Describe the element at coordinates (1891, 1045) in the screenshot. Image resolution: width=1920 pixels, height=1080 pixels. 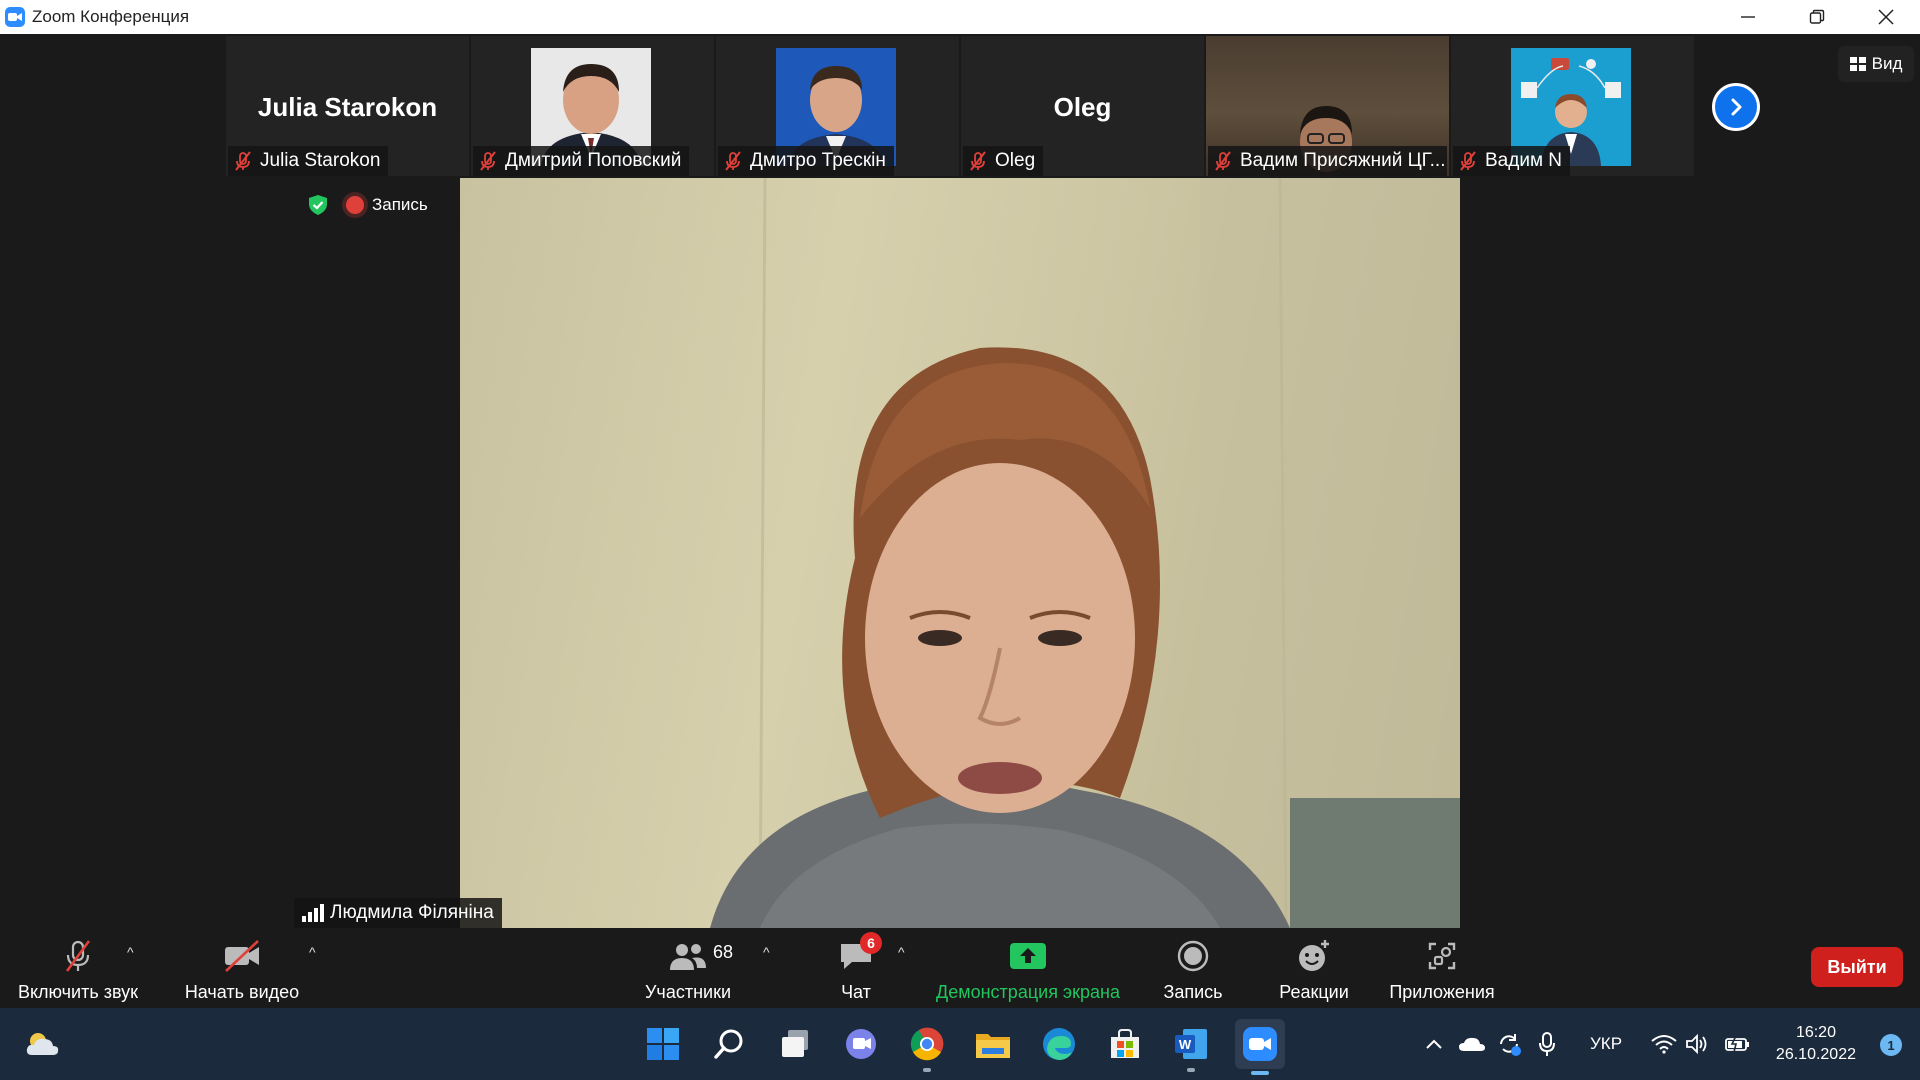
I see `notification-count-badge: 1` at that location.